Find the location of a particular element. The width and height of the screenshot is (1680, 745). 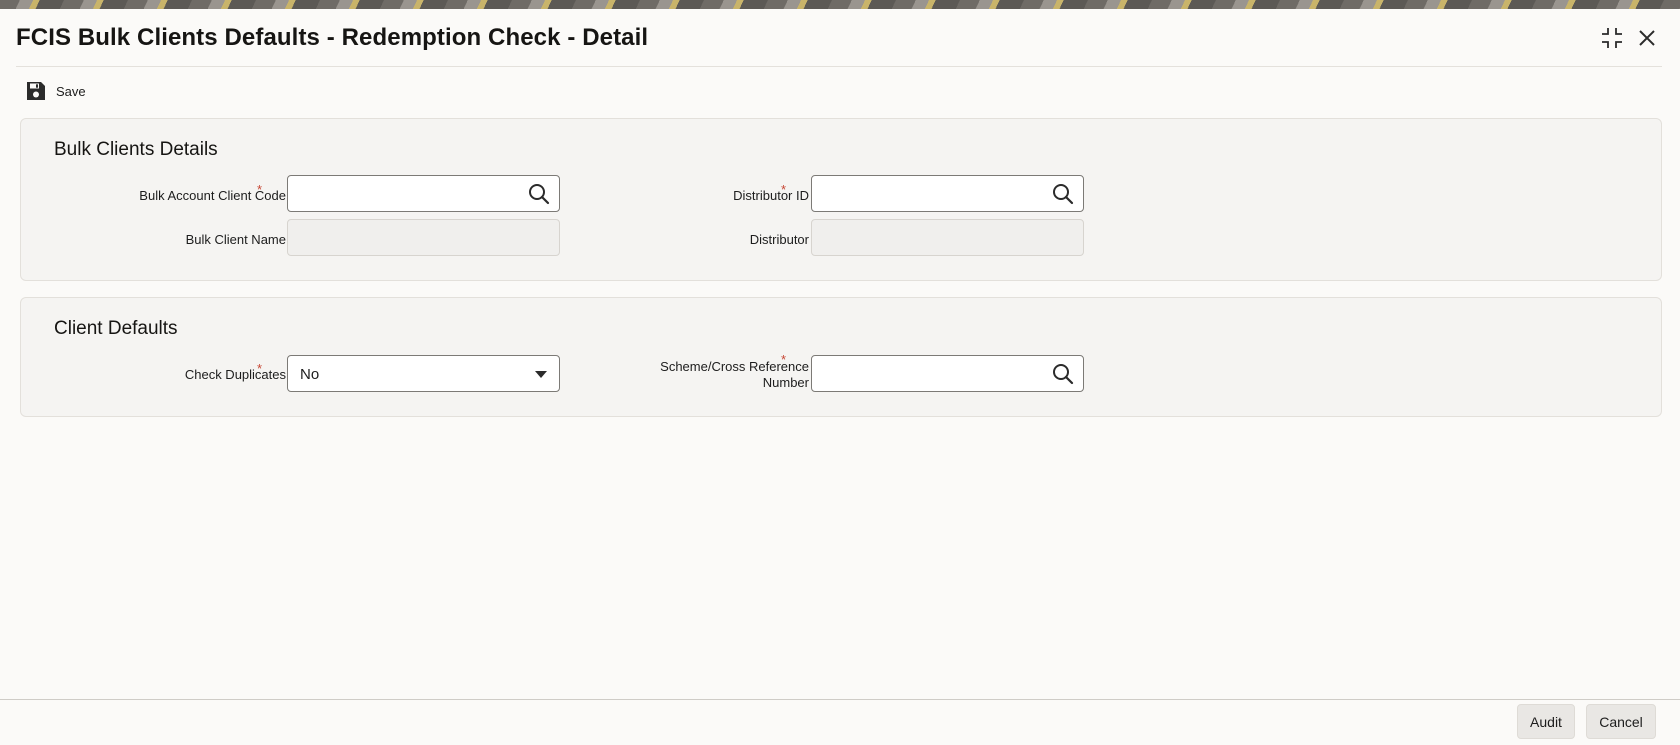

distributor-field is located at coordinates (947, 237).